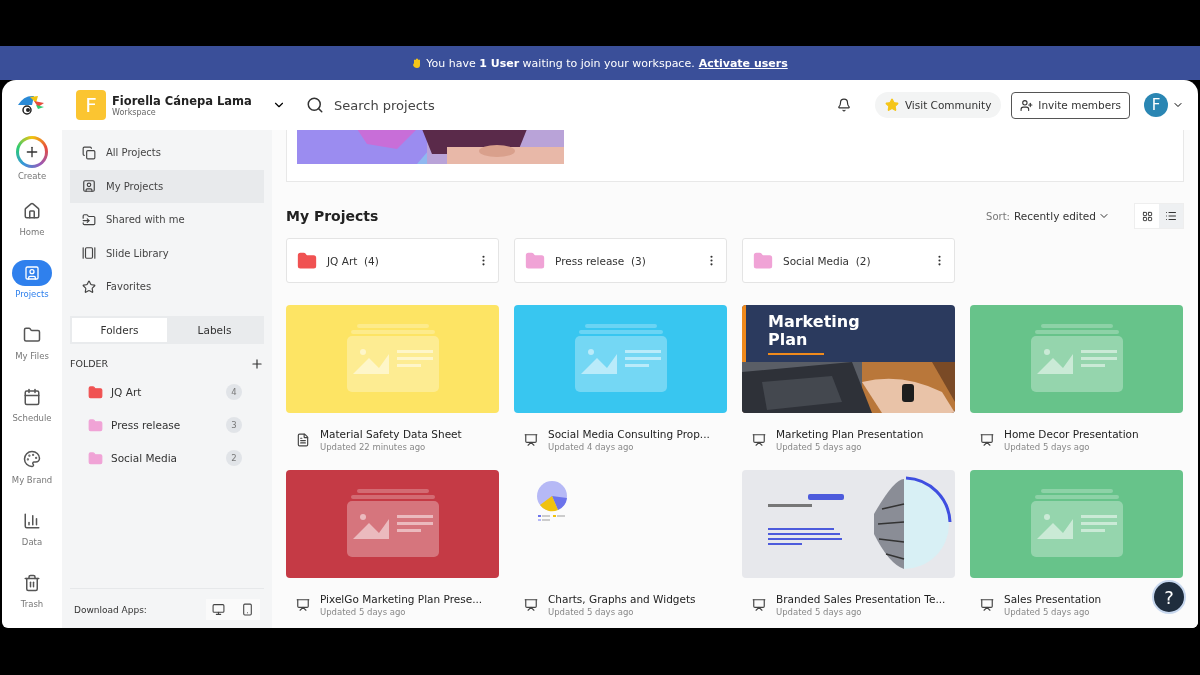  I want to click on folder-card: Social Media (2), so click(848, 260).